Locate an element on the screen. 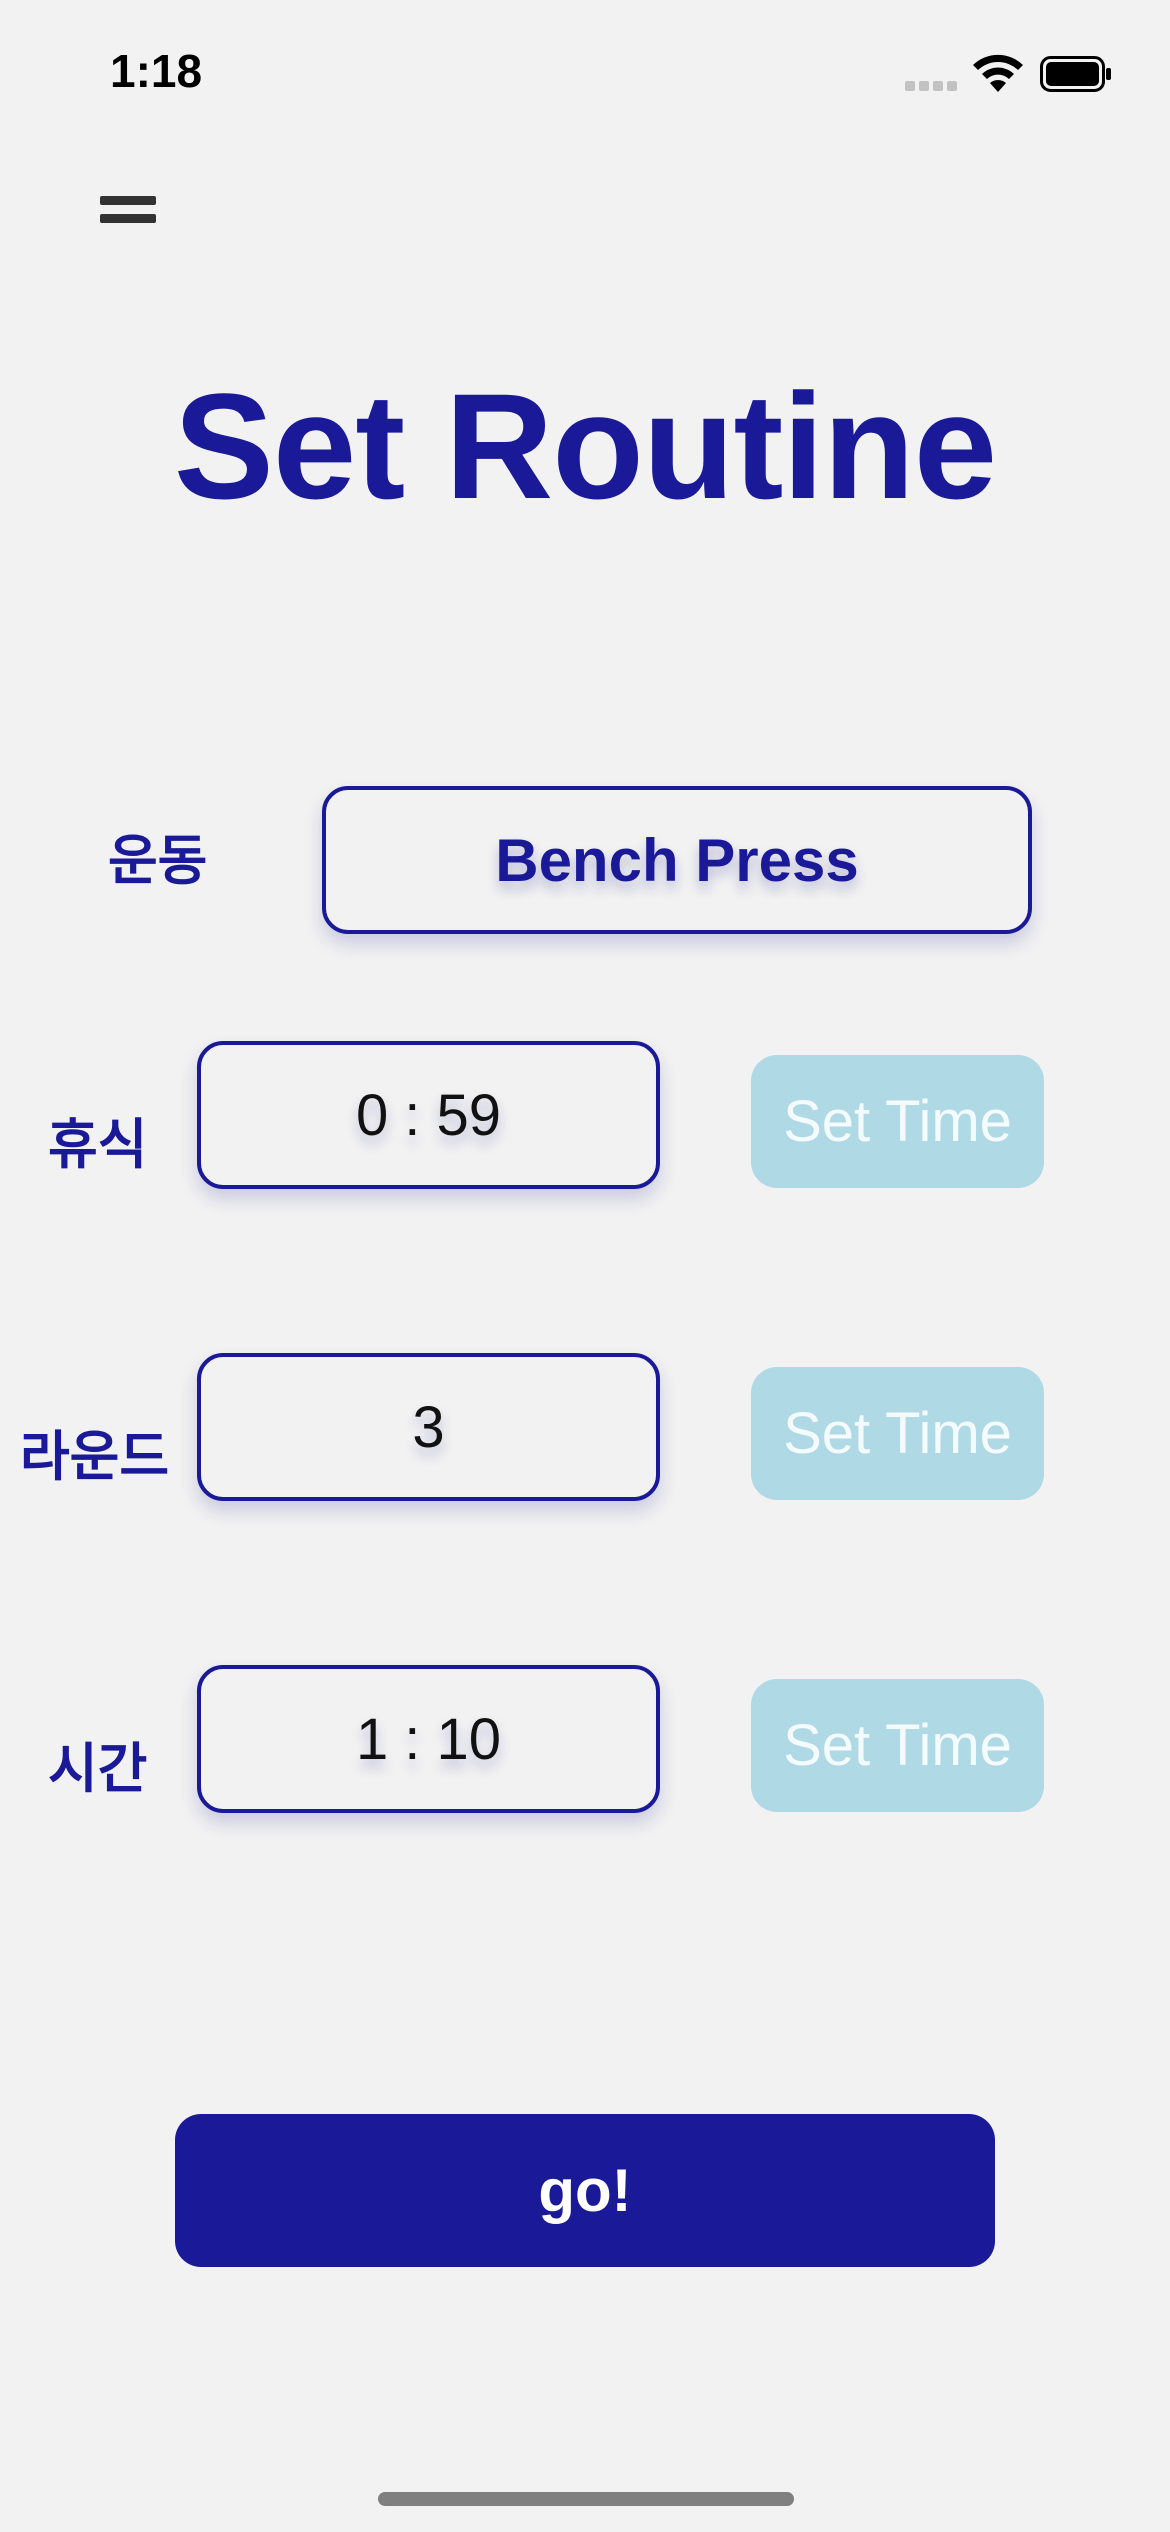 Image resolution: width=1170 pixels, height=2532 pixels. rounds-label: 라운드 is located at coordinates (95, 1457).